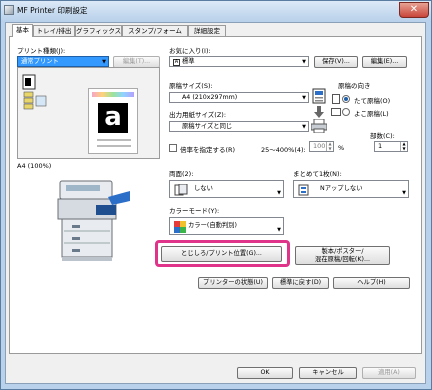  Describe the element at coordinates (190, 51) in the screenshot. I see `favorites-label: お気に入り(I):` at that location.